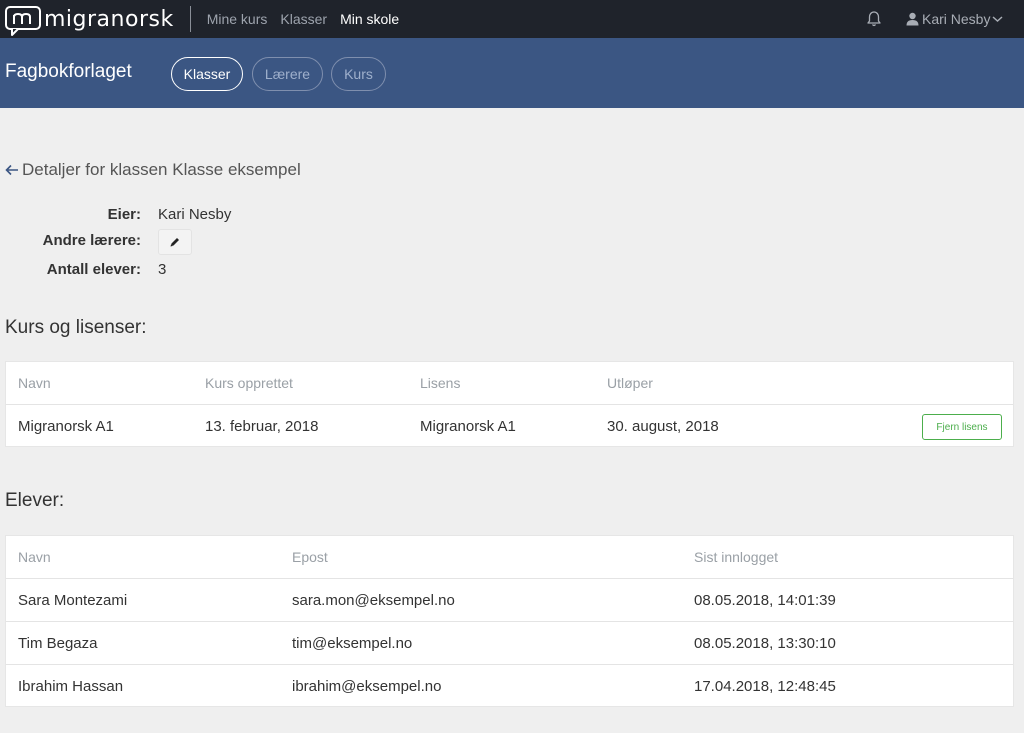 The image size is (1024, 733). What do you see at coordinates (303, 19) in the screenshot?
I see `nav-klasser: Klasser` at bounding box center [303, 19].